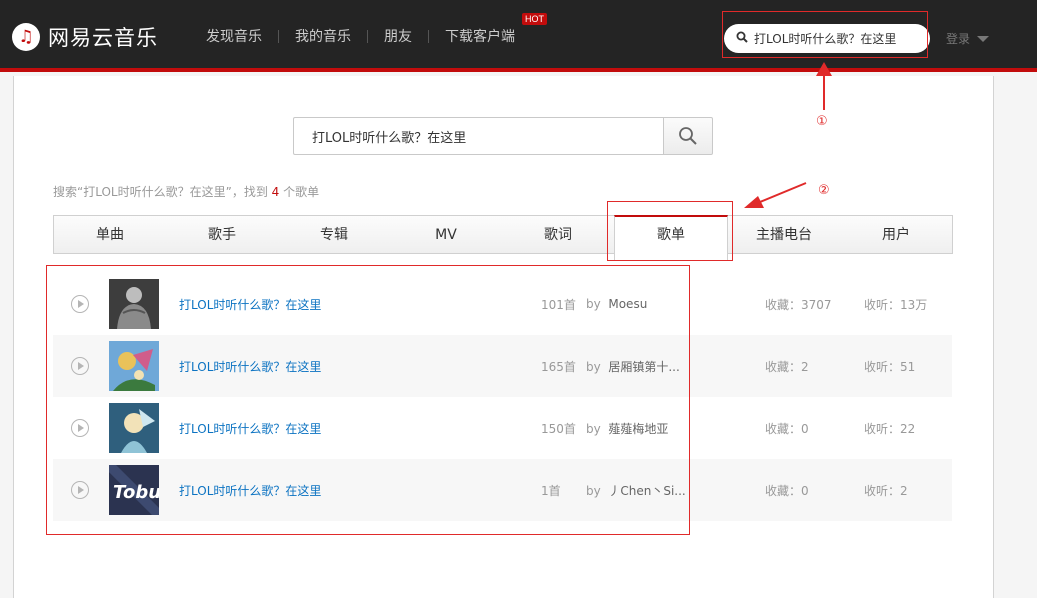  Describe the element at coordinates (783, 192) in the screenshot. I see `arrow-left-line` at that location.